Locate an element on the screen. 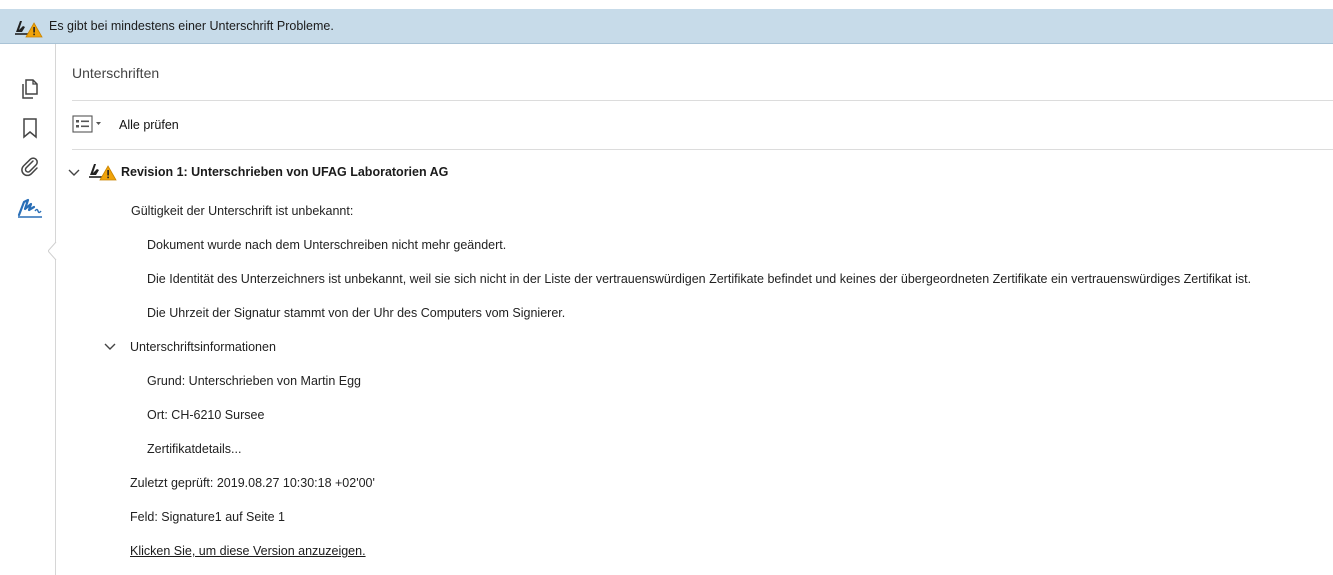 The height and width of the screenshot is (575, 1333). attachment-icon is located at coordinates (30, 167).